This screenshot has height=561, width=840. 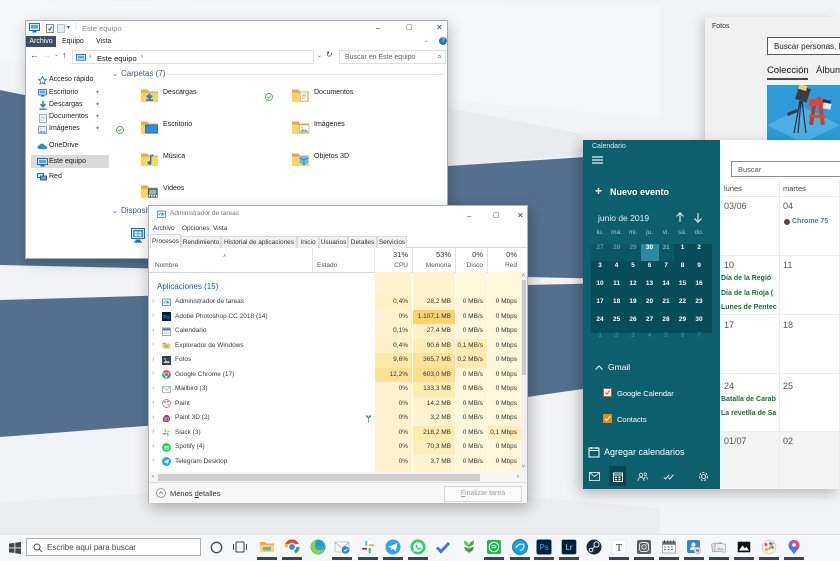 I want to click on svg-text: Lr, so click(x=568, y=547).